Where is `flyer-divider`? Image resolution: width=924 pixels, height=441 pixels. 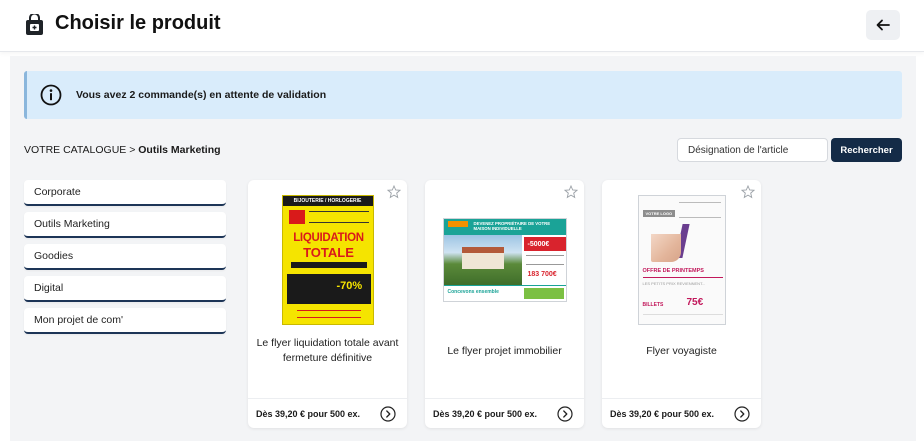
flyer-divider is located at coordinates (682, 277).